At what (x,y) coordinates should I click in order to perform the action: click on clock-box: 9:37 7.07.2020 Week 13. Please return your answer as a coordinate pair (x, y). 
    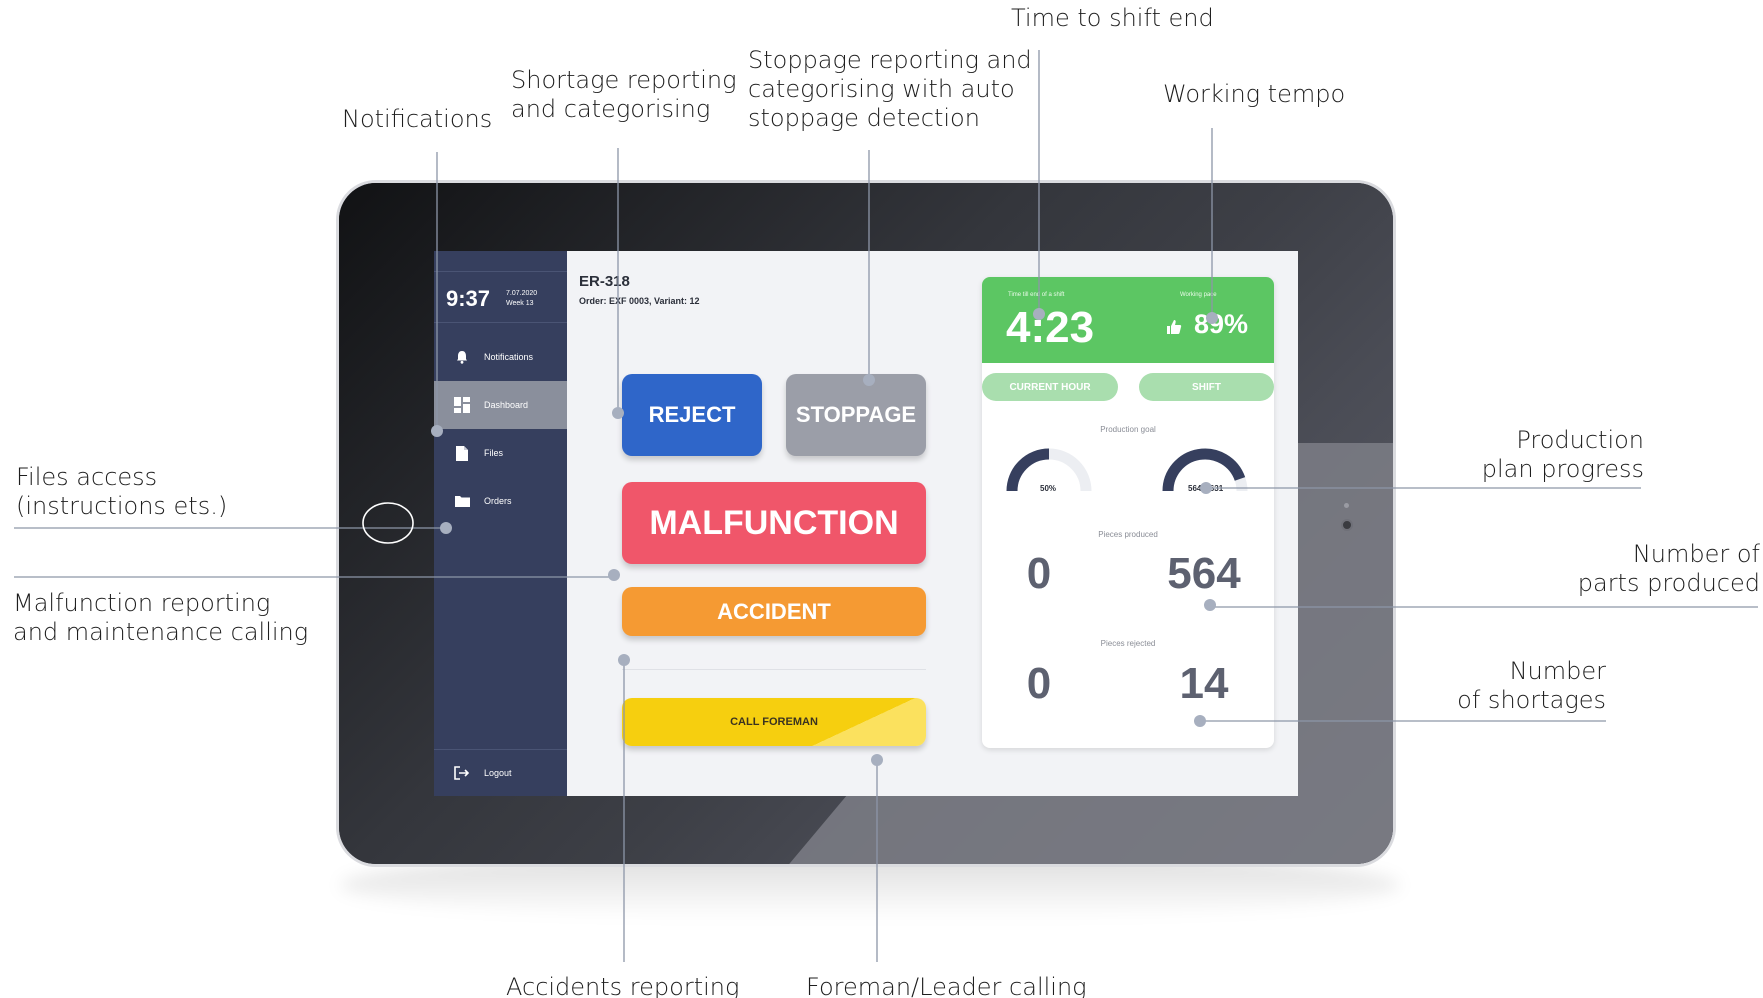
    Looking at the image, I should click on (500, 297).